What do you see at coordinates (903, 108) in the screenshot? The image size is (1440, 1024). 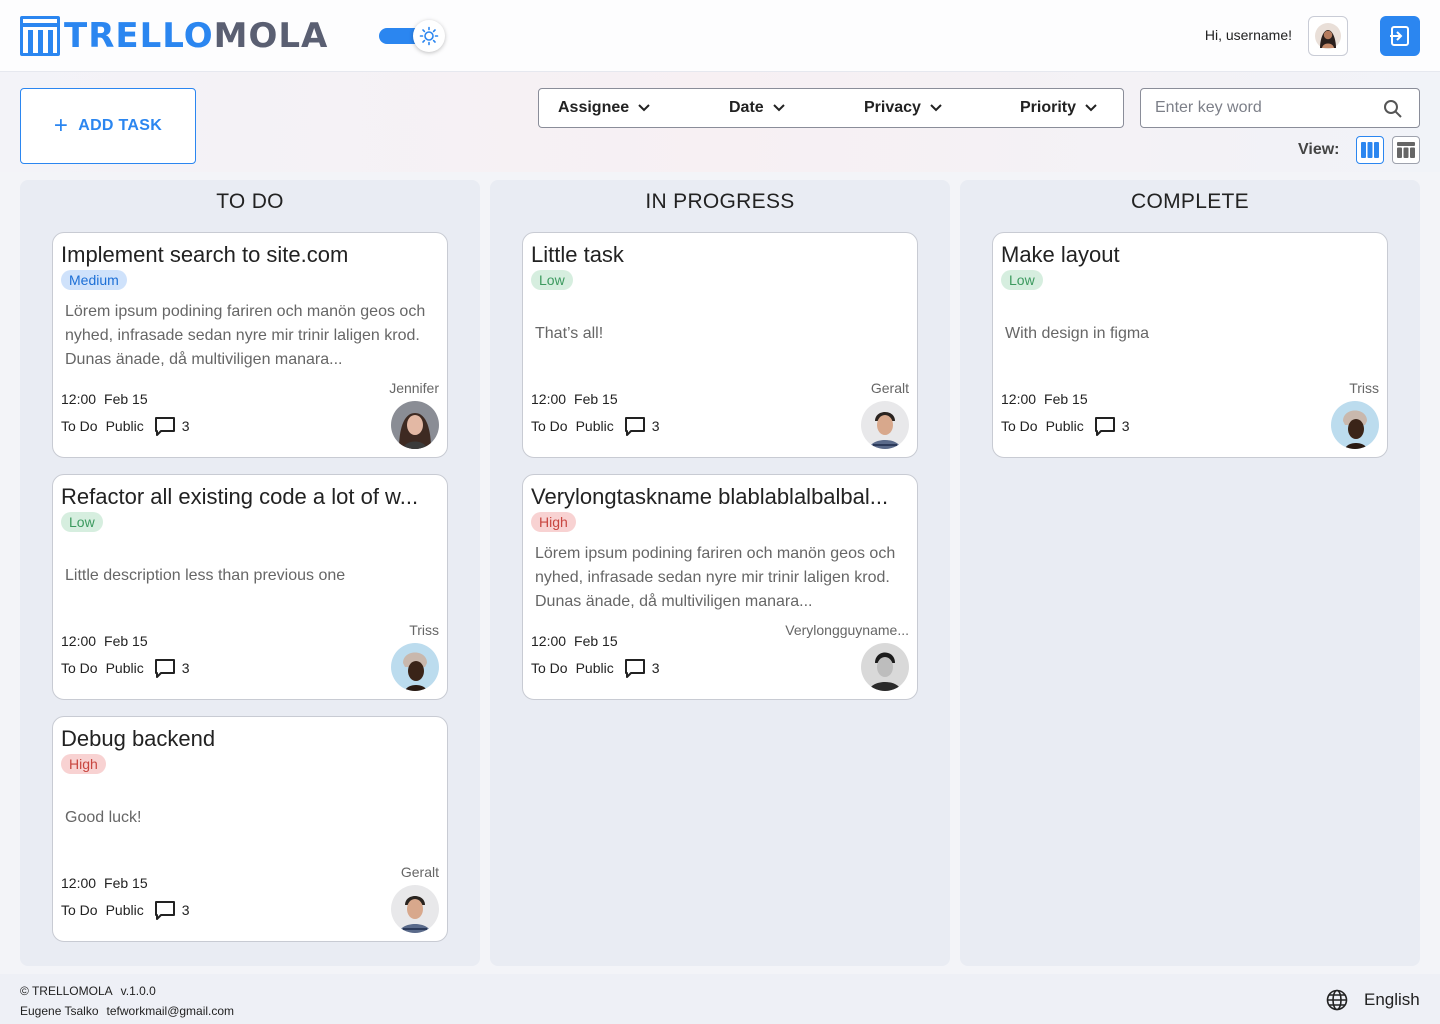 I see `filter-privacy: Privacy` at bounding box center [903, 108].